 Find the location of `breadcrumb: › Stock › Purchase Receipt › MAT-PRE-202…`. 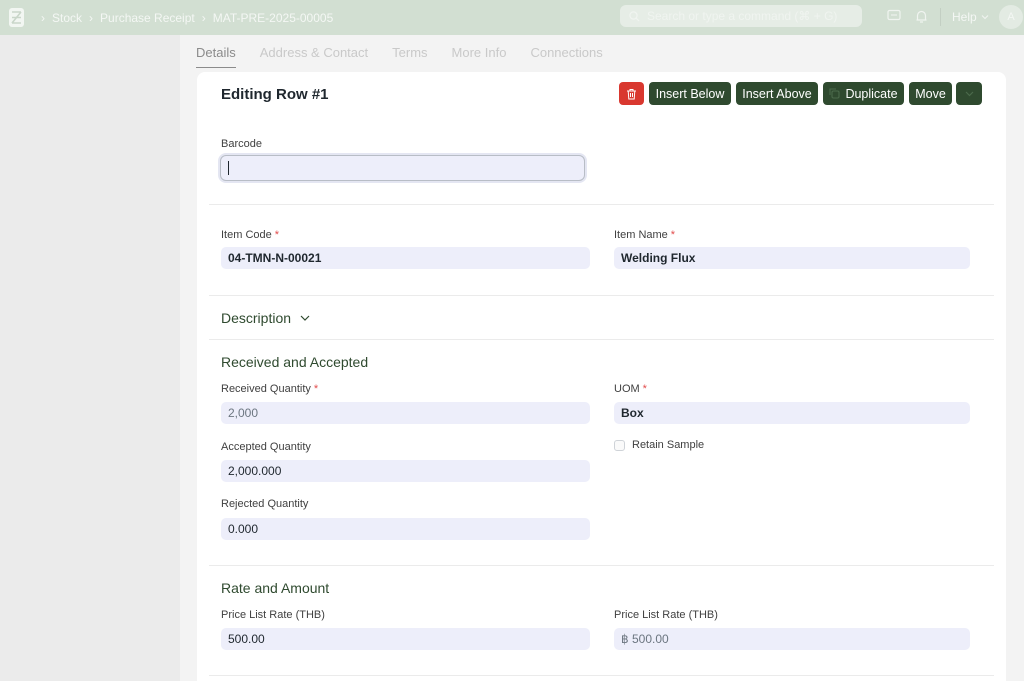

breadcrumb: › Stock › Purchase Receipt › MAT-PRE-202… is located at coordinates (183, 17).